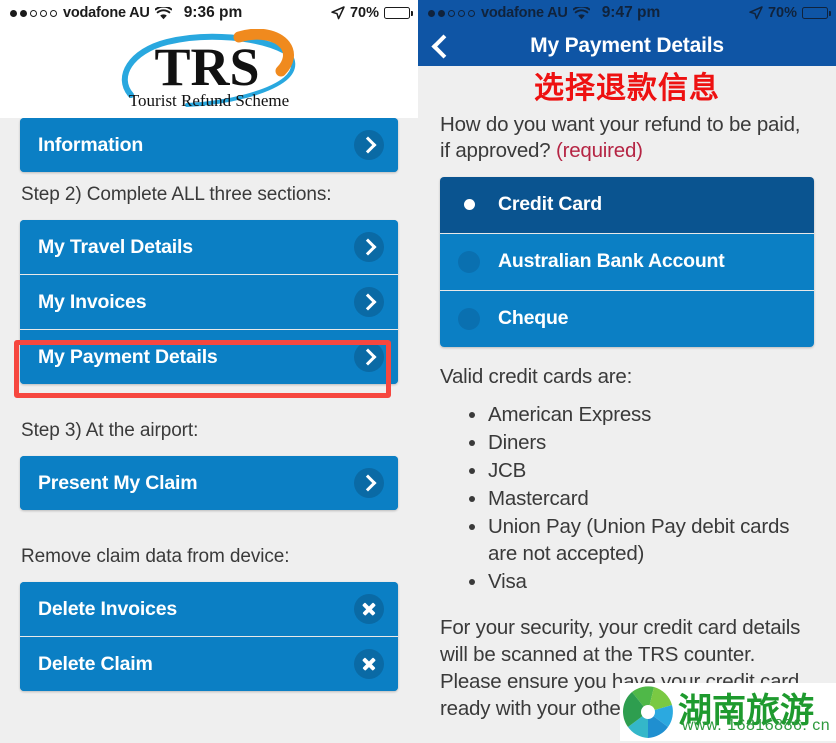  What do you see at coordinates (599, 151) in the screenshot?
I see `required-marker: (required)` at bounding box center [599, 151].